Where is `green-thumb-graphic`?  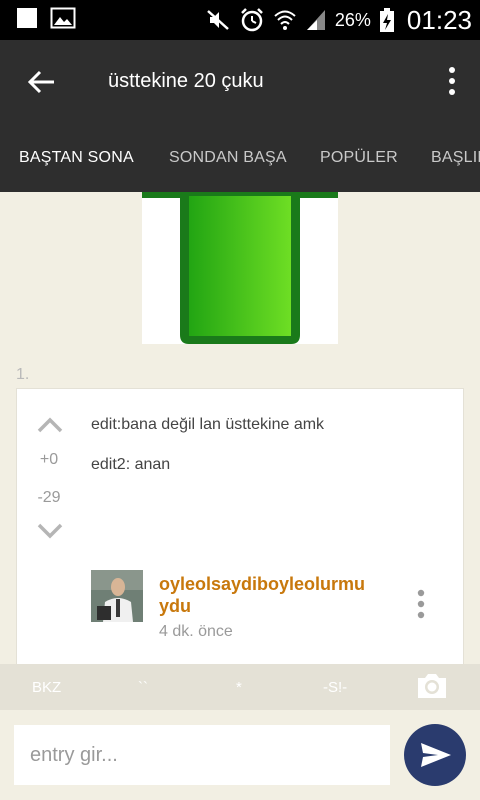 green-thumb-graphic is located at coordinates (240, 268).